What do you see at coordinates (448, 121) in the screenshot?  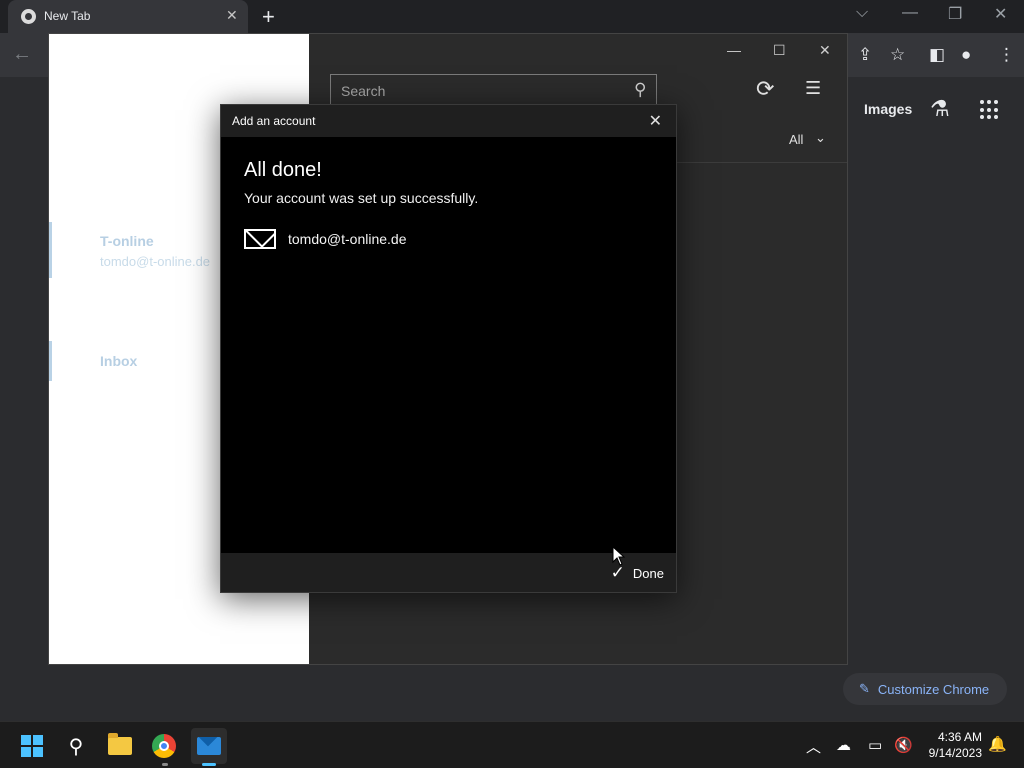 I see `dialog-titlebar: Add an account ✕` at bounding box center [448, 121].